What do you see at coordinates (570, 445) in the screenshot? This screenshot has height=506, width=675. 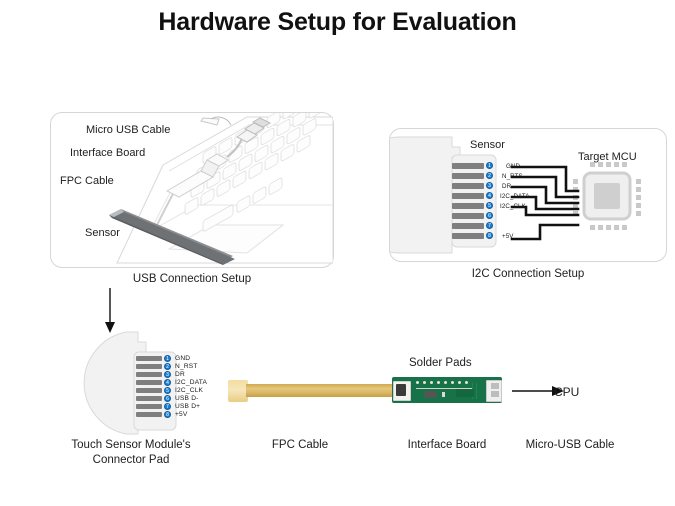 I see `caption-micro-usb-cable: Micro-USB Cable` at bounding box center [570, 445].